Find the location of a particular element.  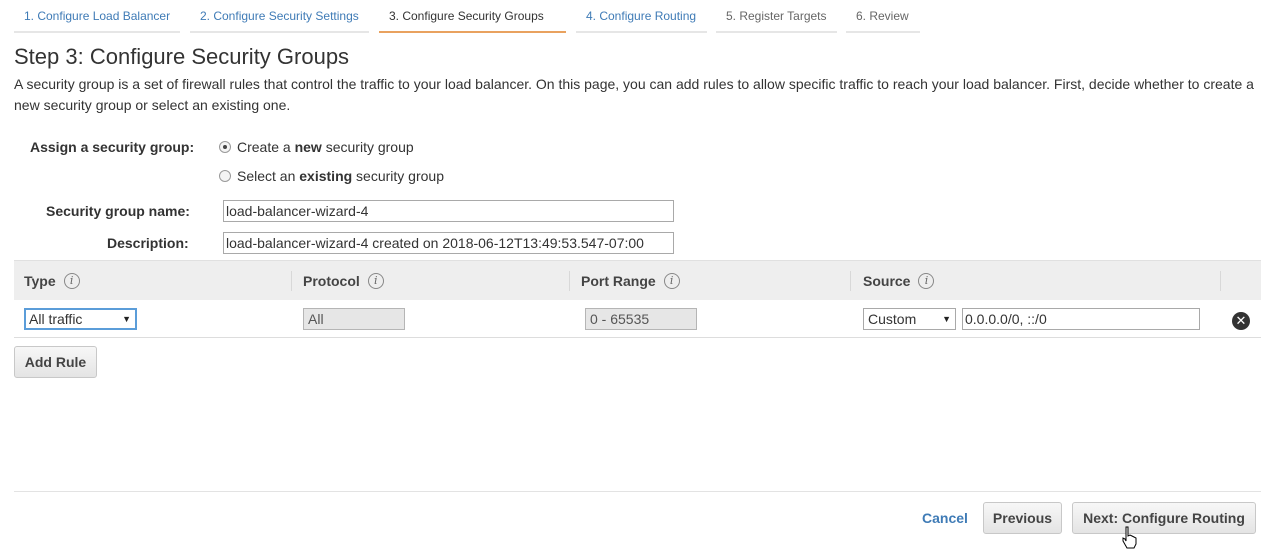

tab-configure-routing: 4. Configure Routing is located at coordinates (641, 16).